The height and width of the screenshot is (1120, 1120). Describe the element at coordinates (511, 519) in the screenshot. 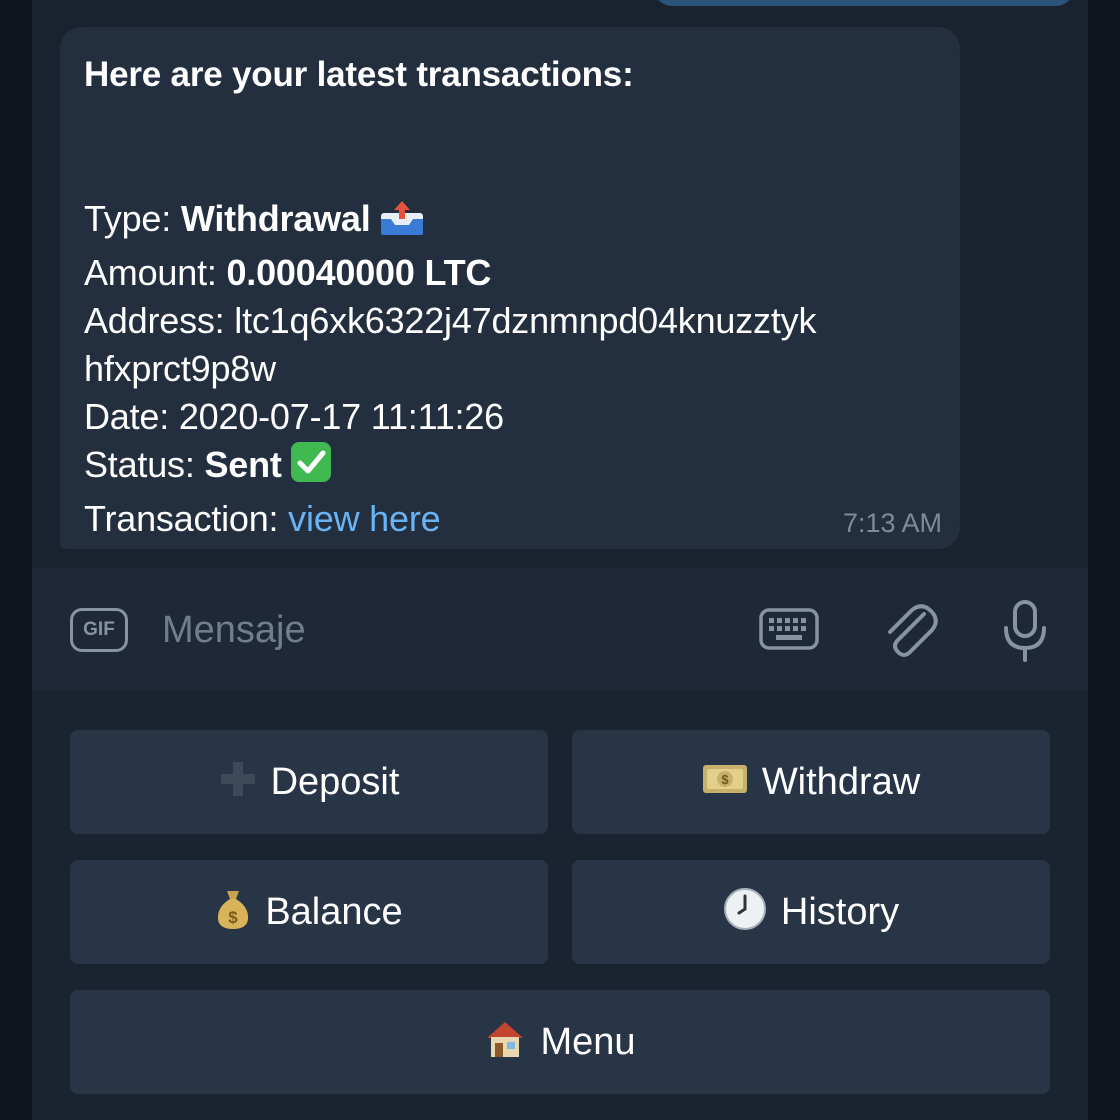

I see `transaction-line: Transaction: view here` at that location.